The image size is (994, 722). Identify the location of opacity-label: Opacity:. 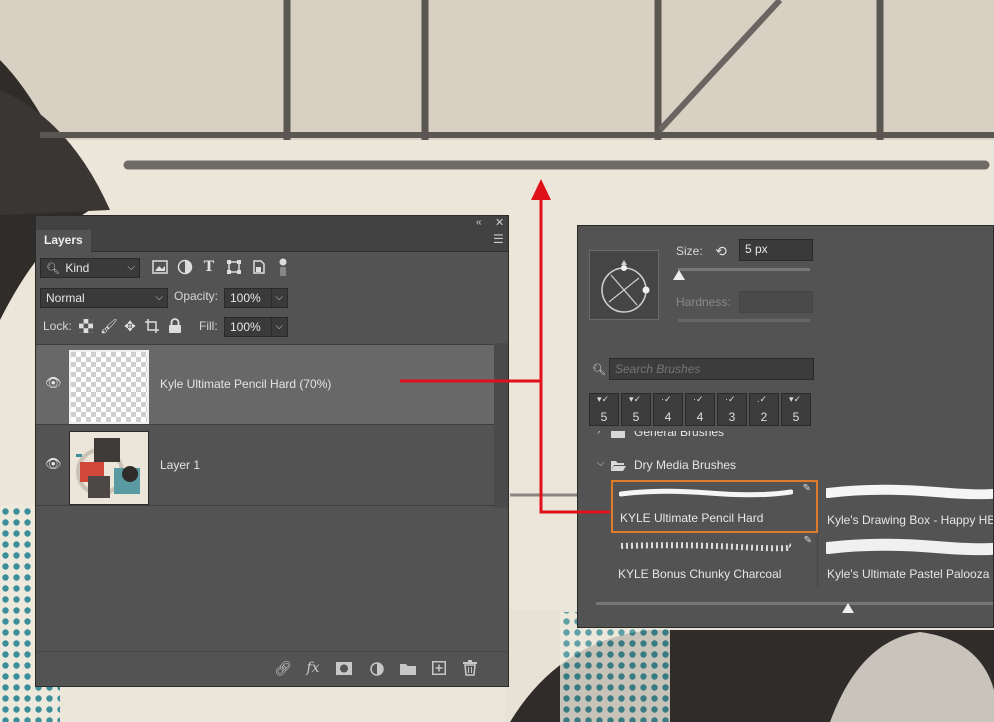
(196, 296).